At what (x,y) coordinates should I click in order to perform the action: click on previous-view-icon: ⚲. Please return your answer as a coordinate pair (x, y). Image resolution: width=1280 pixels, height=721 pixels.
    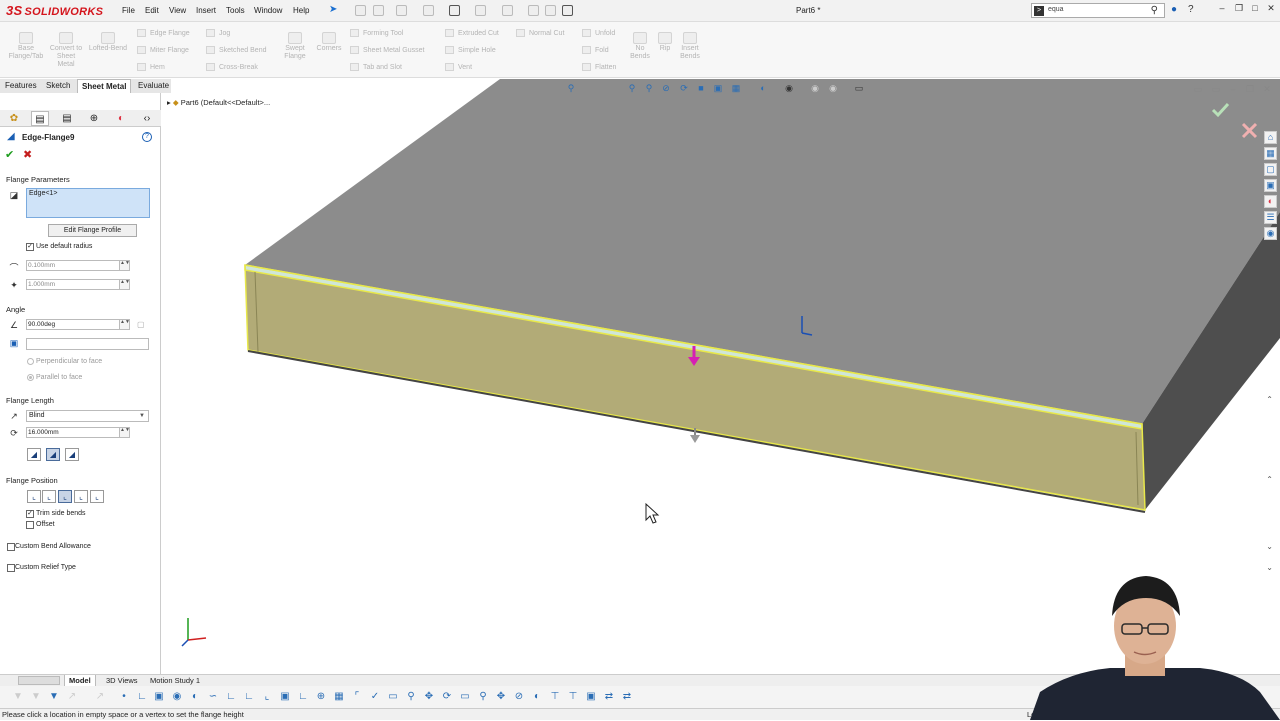
    Looking at the image, I should click on (649, 89).